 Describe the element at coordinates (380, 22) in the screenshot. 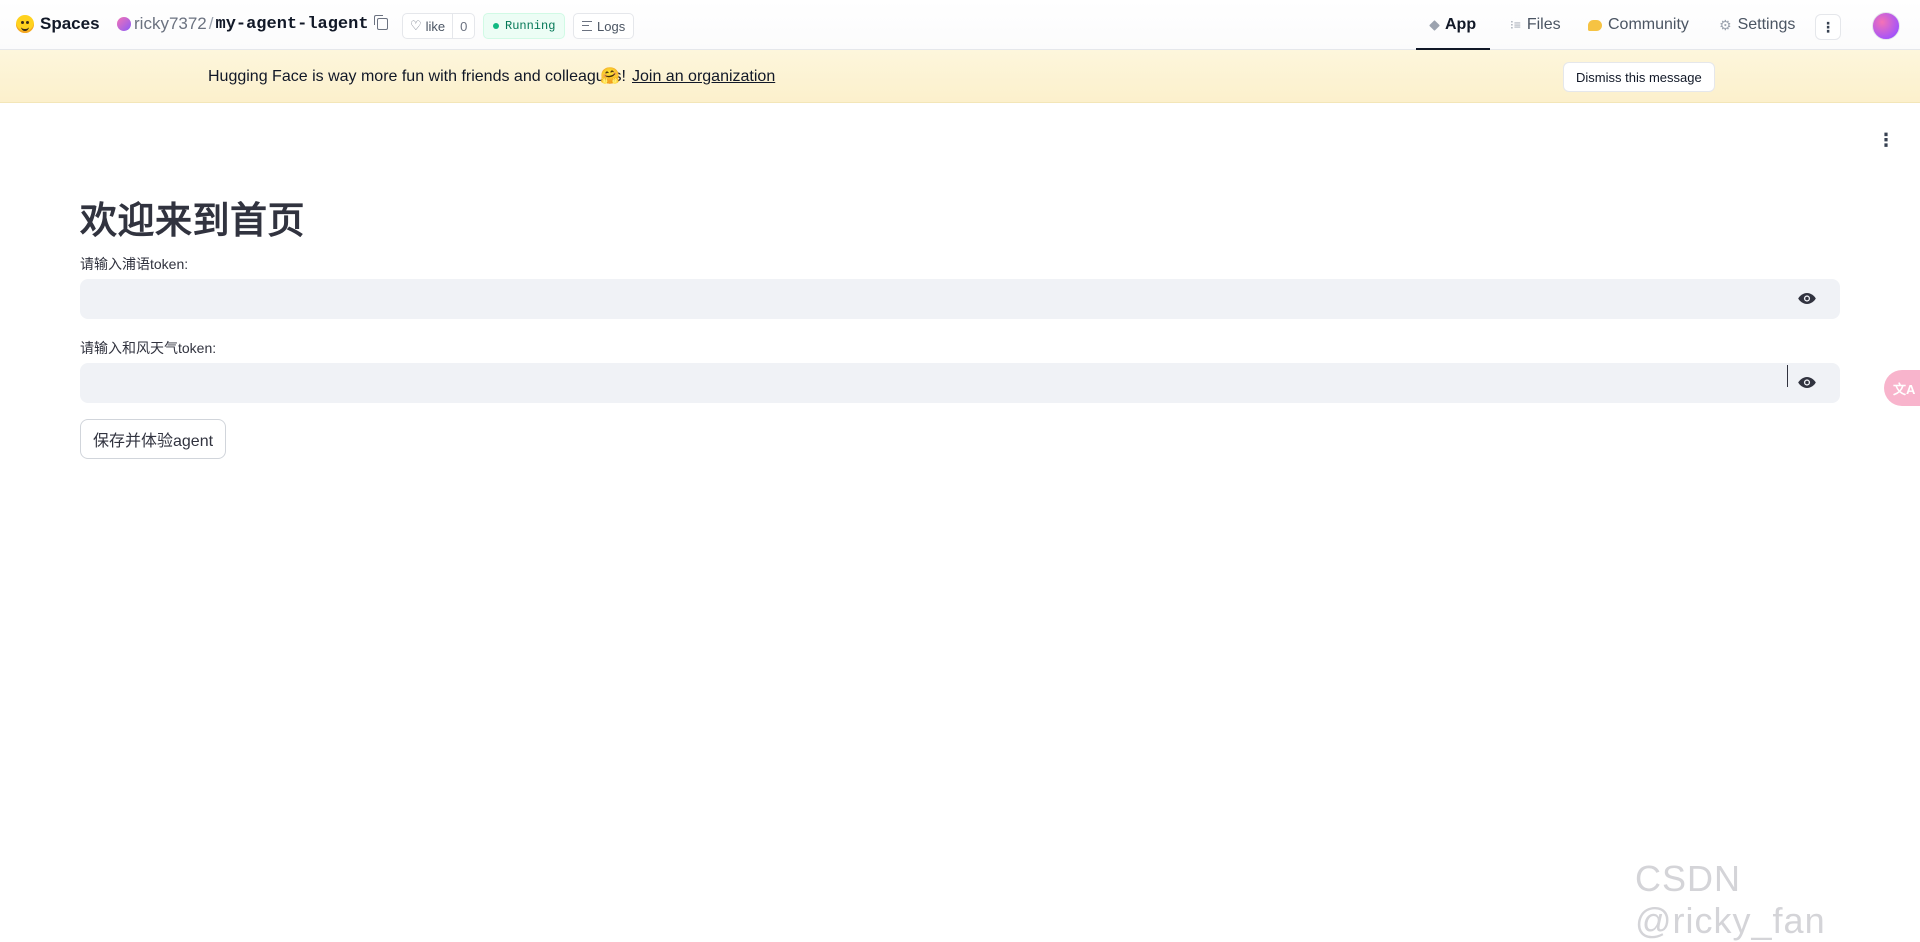

I see `copy-icon` at that location.